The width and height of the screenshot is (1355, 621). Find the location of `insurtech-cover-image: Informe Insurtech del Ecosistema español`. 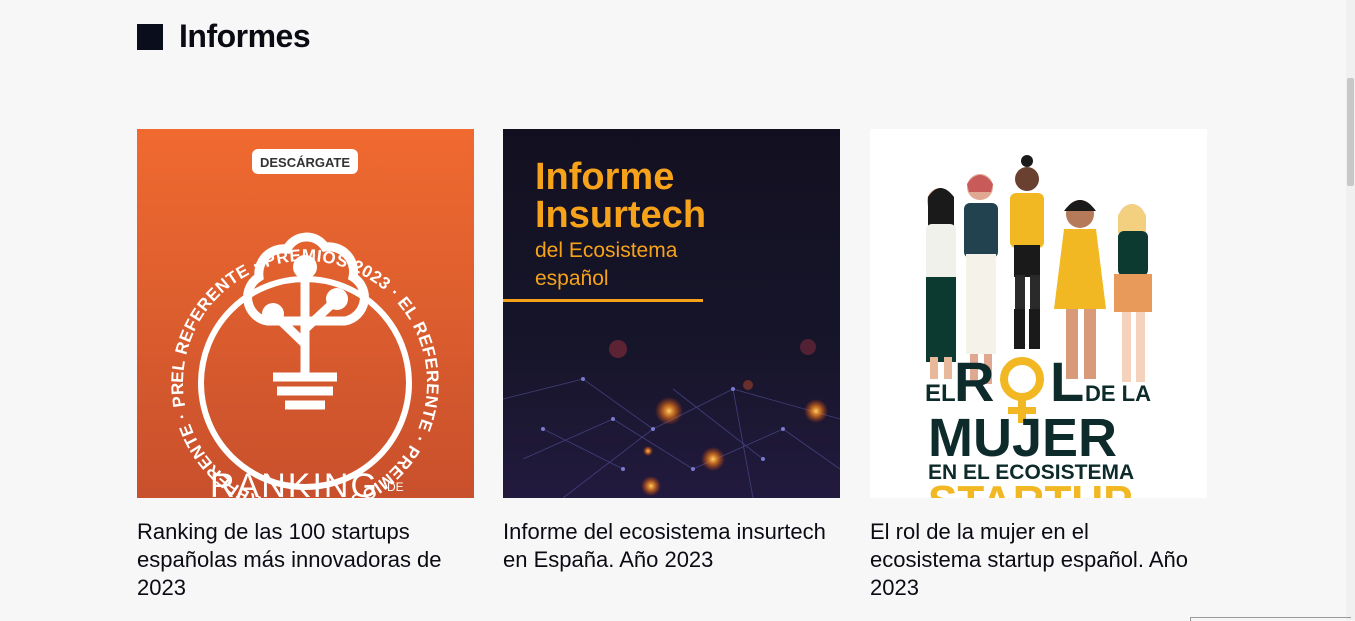

insurtech-cover-image: Informe Insurtech del Ecosistema español is located at coordinates (671, 313).